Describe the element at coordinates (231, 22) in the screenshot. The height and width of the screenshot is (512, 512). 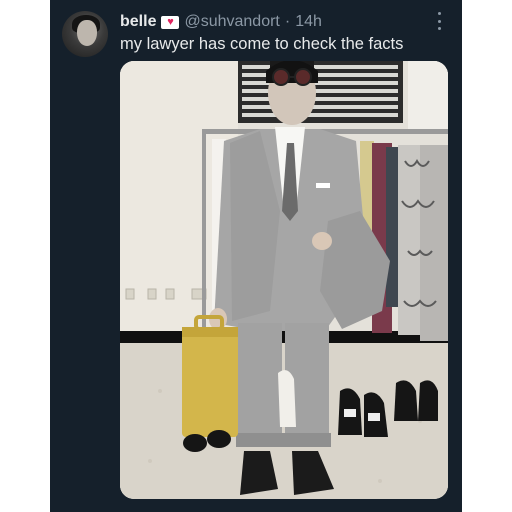
I see `user-handle: @suhvandort` at that location.